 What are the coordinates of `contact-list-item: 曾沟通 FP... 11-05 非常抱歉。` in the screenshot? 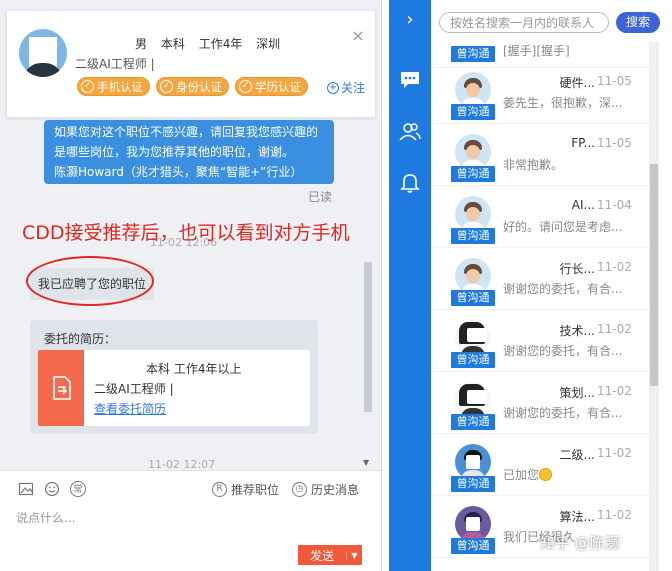 It's located at (540, 155).